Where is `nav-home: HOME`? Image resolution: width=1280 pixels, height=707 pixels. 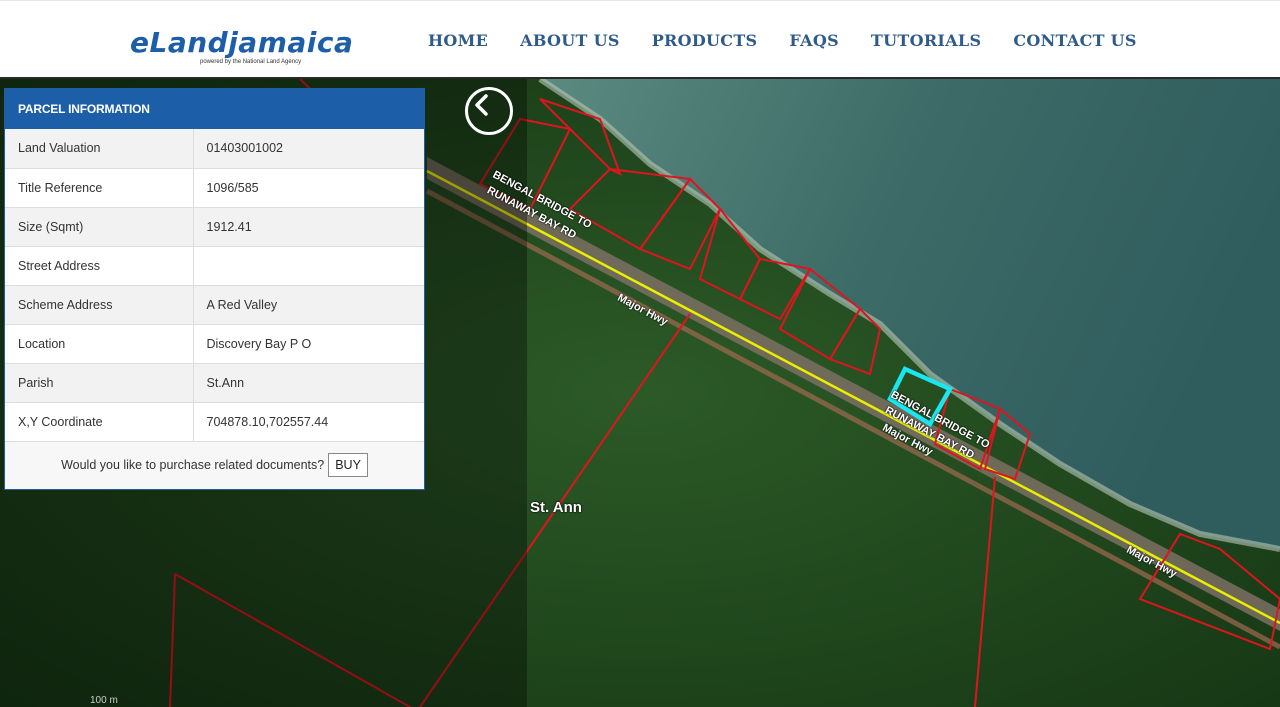 nav-home: HOME is located at coordinates (458, 40).